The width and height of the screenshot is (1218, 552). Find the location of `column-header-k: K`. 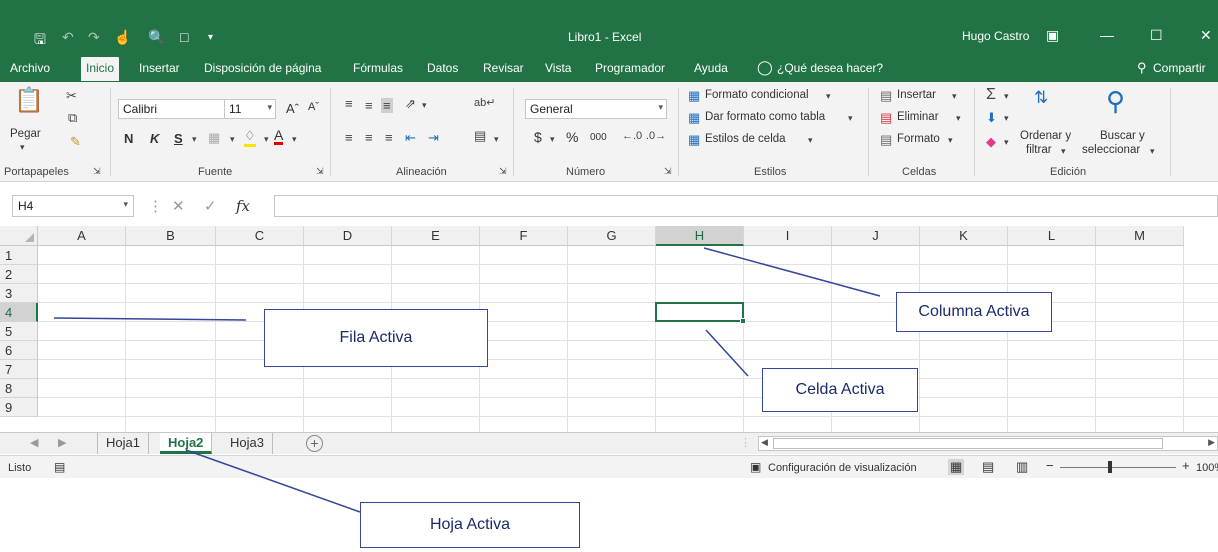

column-header-k: K is located at coordinates (964, 236).